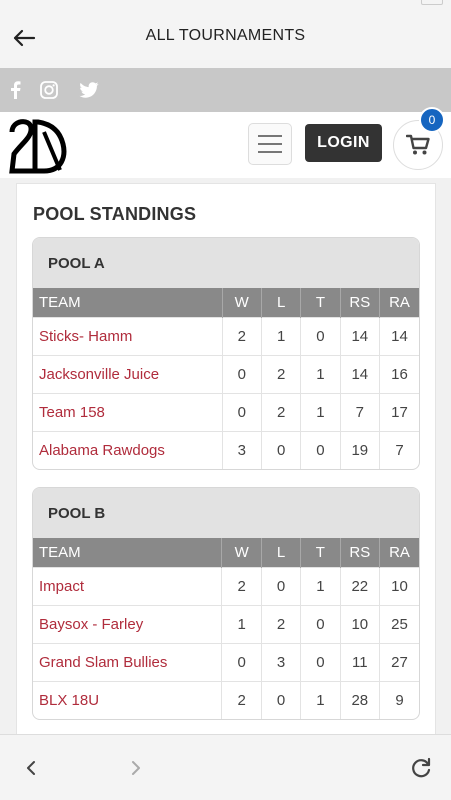  I want to click on table-row: BLX 18U 2 0 1 28 9, so click(226, 699).